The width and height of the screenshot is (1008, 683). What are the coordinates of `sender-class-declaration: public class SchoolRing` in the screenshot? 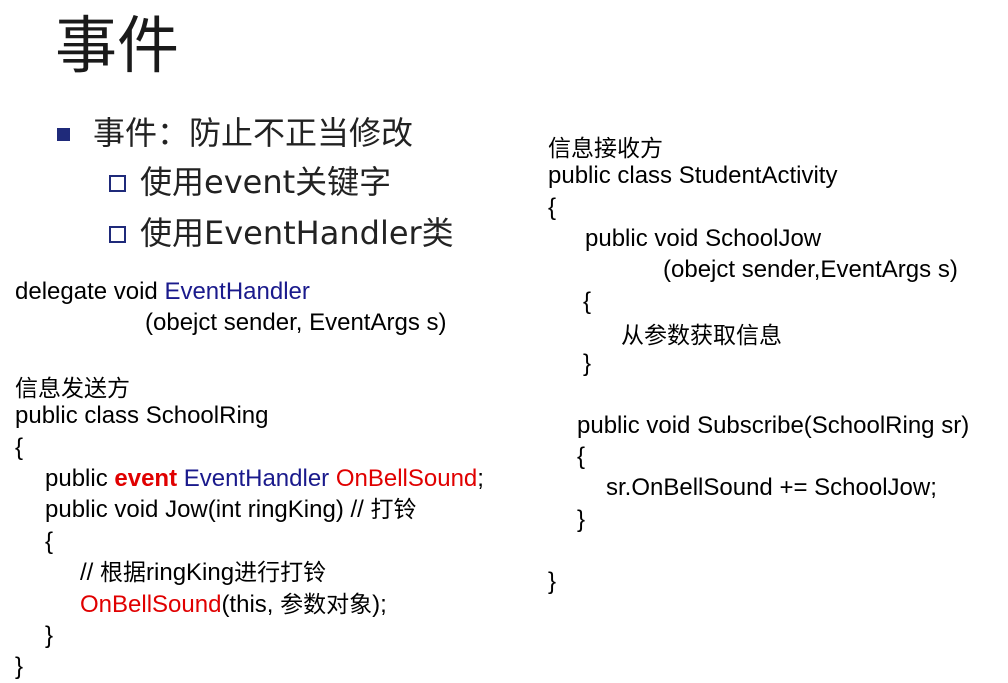 It's located at (142, 415).